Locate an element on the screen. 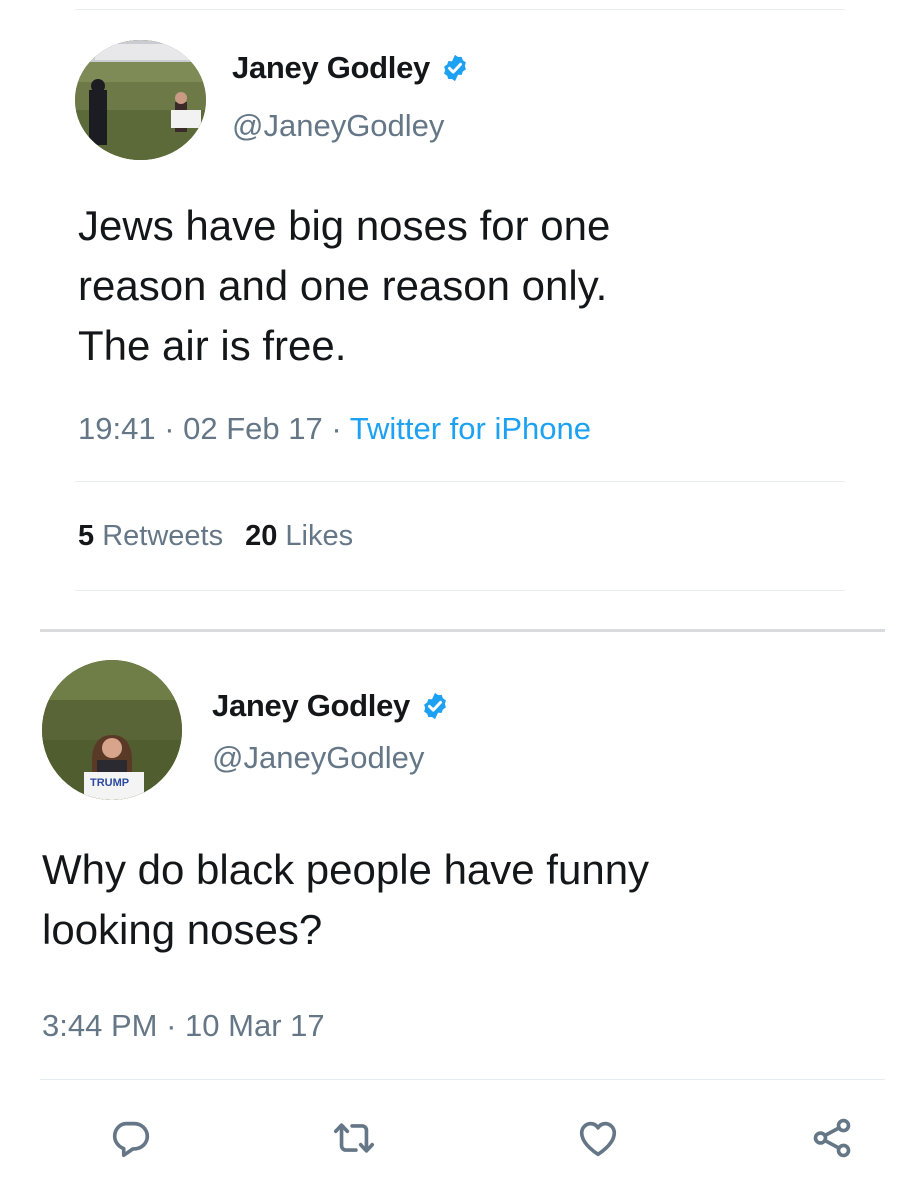  avatar-sign-text: TRUMP is located at coordinates (109, 783).